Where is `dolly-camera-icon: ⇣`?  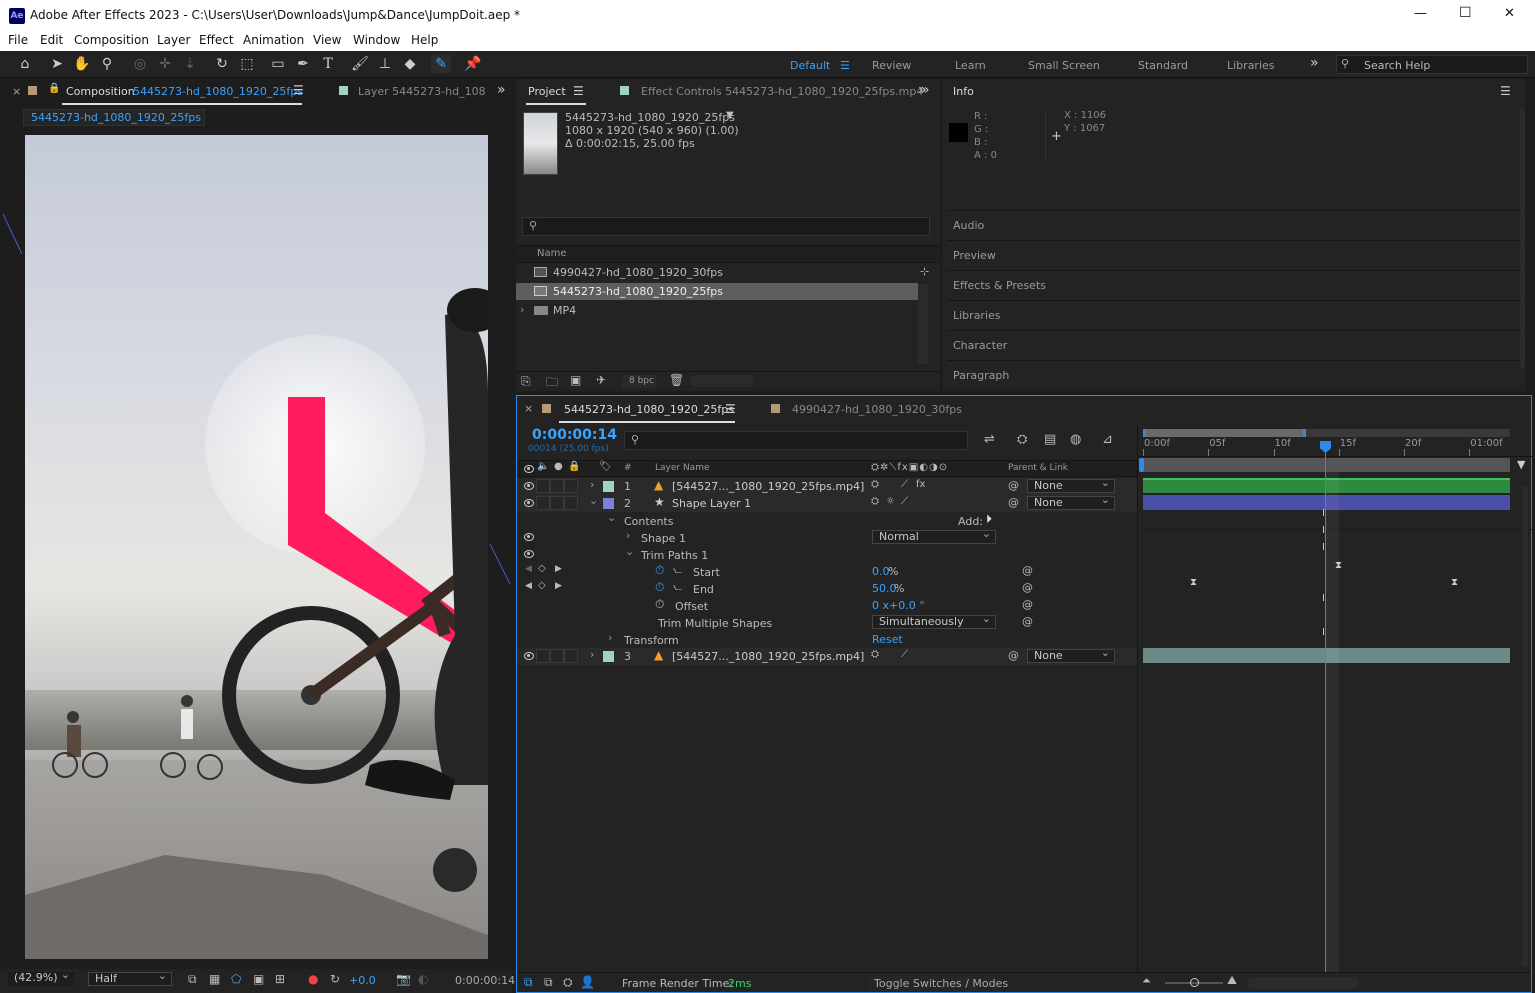
dolly-camera-icon: ⇣ is located at coordinates (190, 64).